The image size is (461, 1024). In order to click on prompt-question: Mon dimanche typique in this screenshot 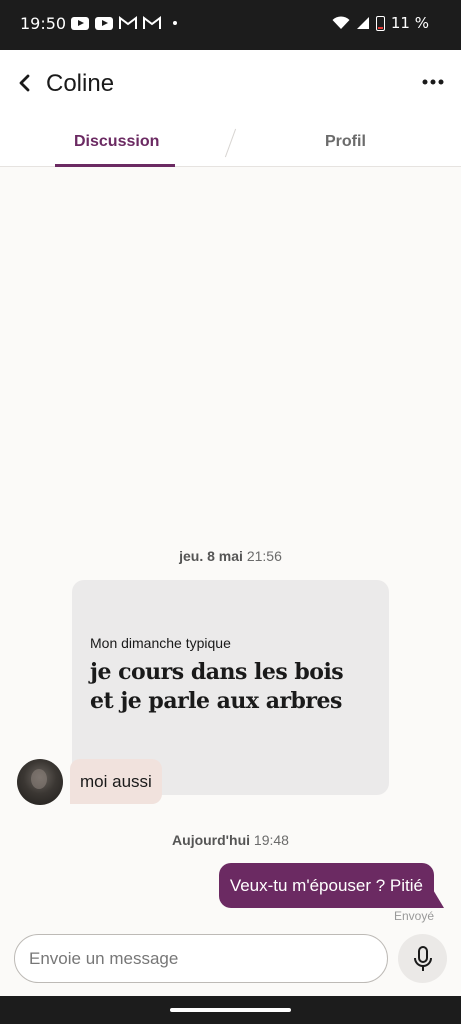, I will do `click(160, 643)`.